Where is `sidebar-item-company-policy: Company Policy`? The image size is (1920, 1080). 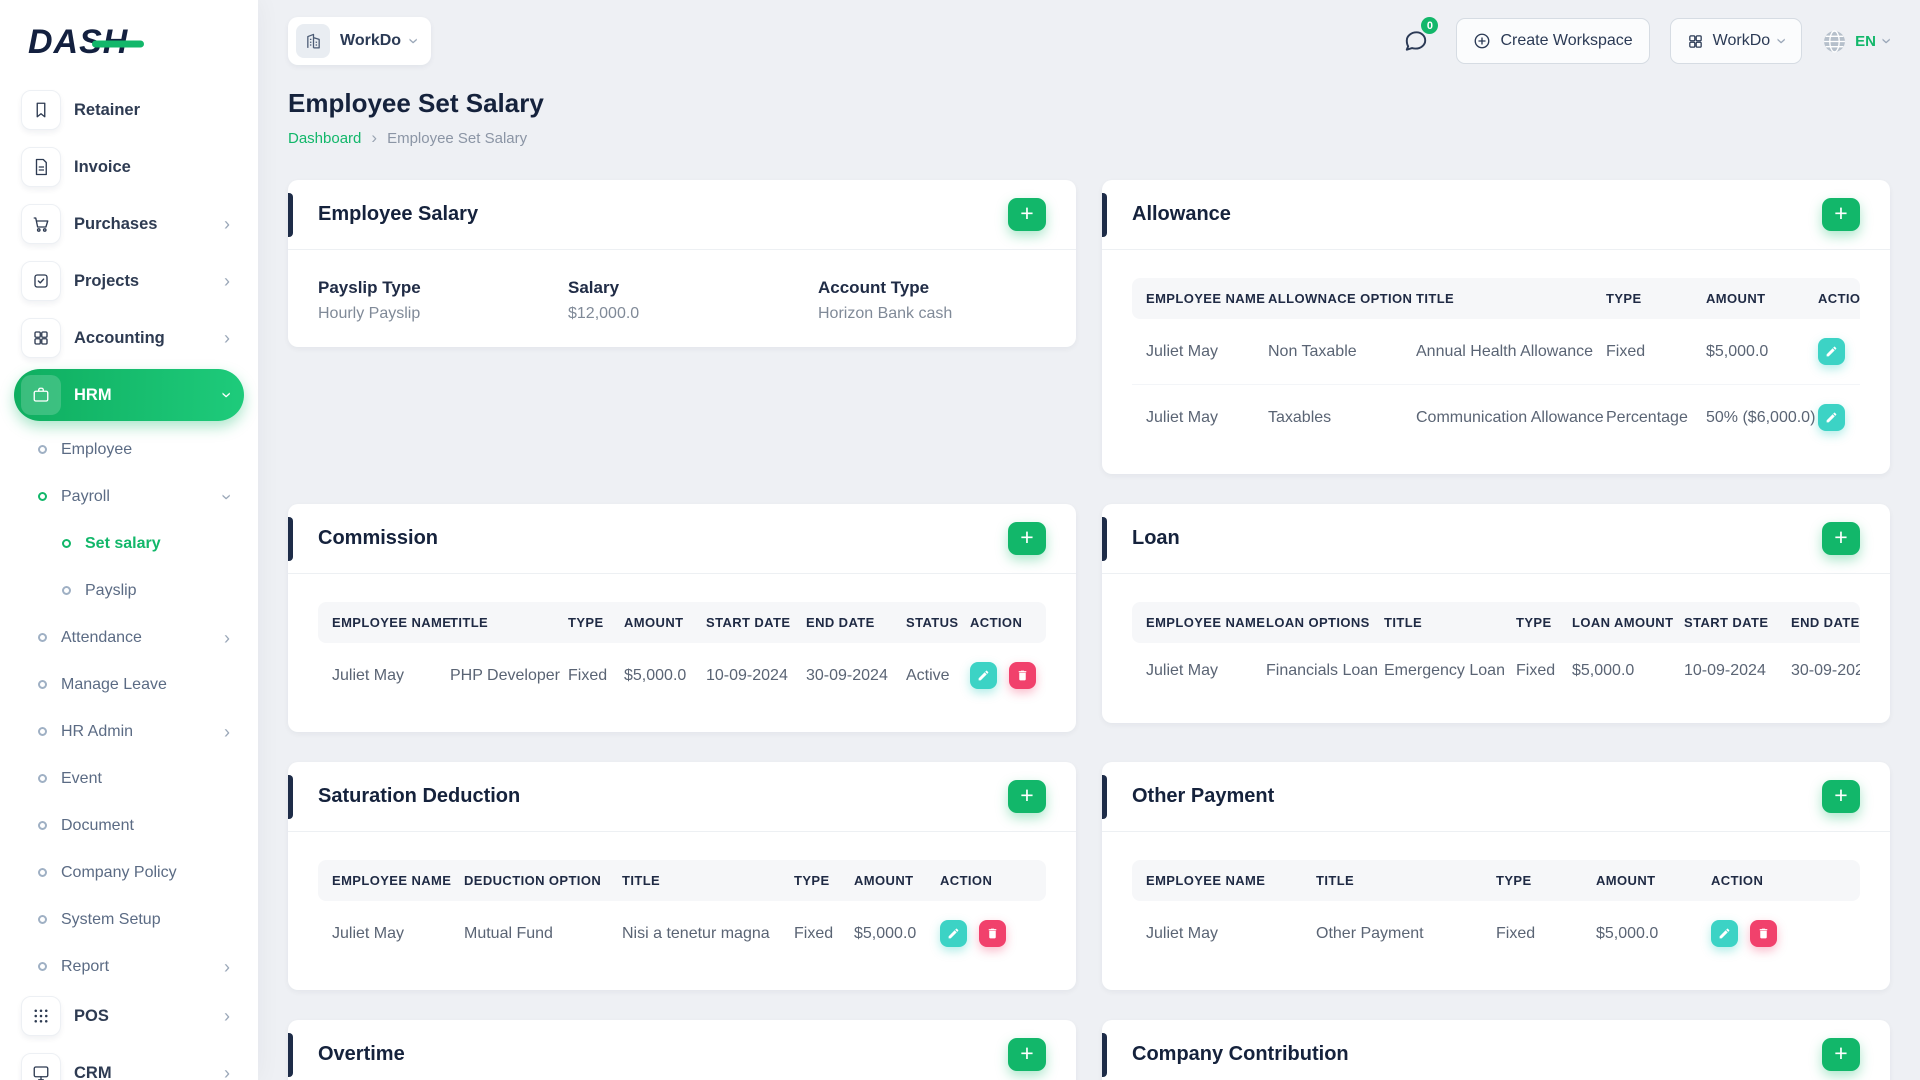 sidebar-item-company-policy: Company Policy is located at coordinates (129, 872).